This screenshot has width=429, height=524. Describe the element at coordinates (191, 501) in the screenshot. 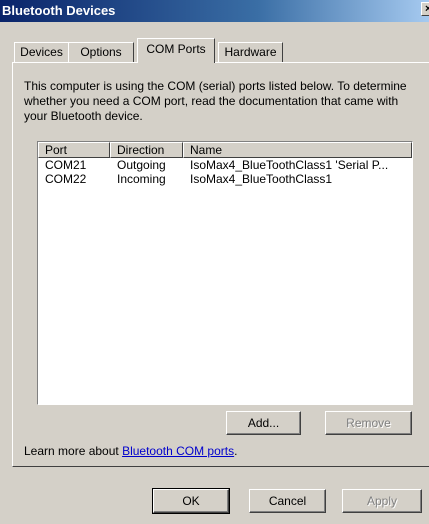

I see `ok-button: OK` at that location.